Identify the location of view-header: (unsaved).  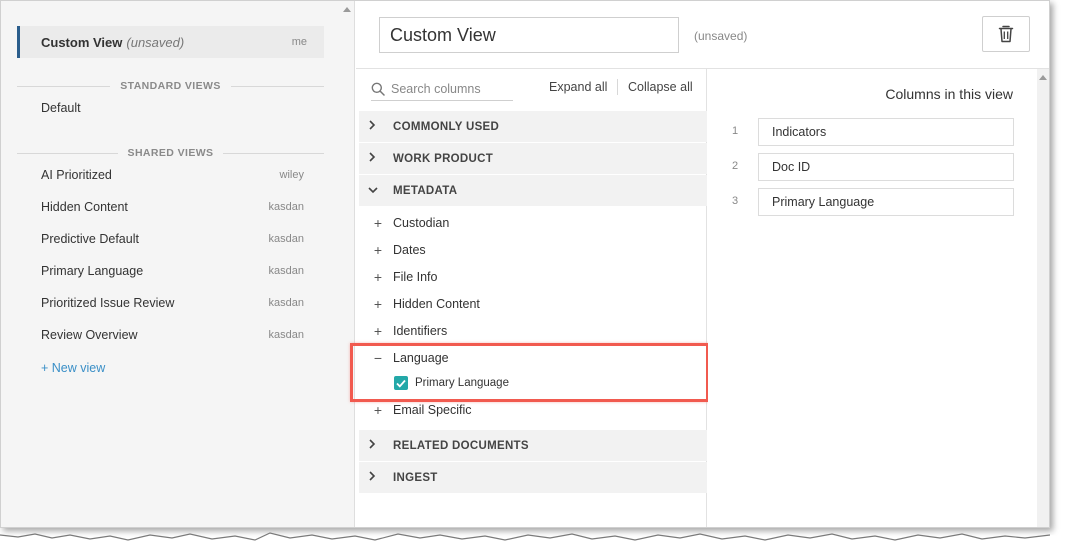
(702, 35).